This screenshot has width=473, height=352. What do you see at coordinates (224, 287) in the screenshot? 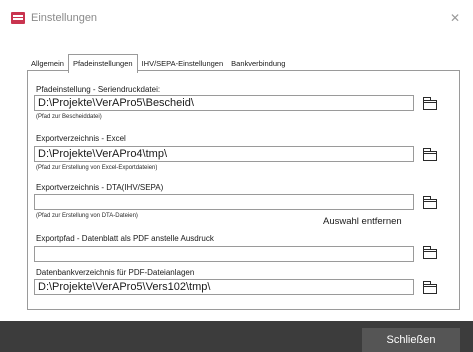
I see `pdf-attachment-dir-field: D:\Projekte\VerAPro5\Vers102\tmp\` at bounding box center [224, 287].